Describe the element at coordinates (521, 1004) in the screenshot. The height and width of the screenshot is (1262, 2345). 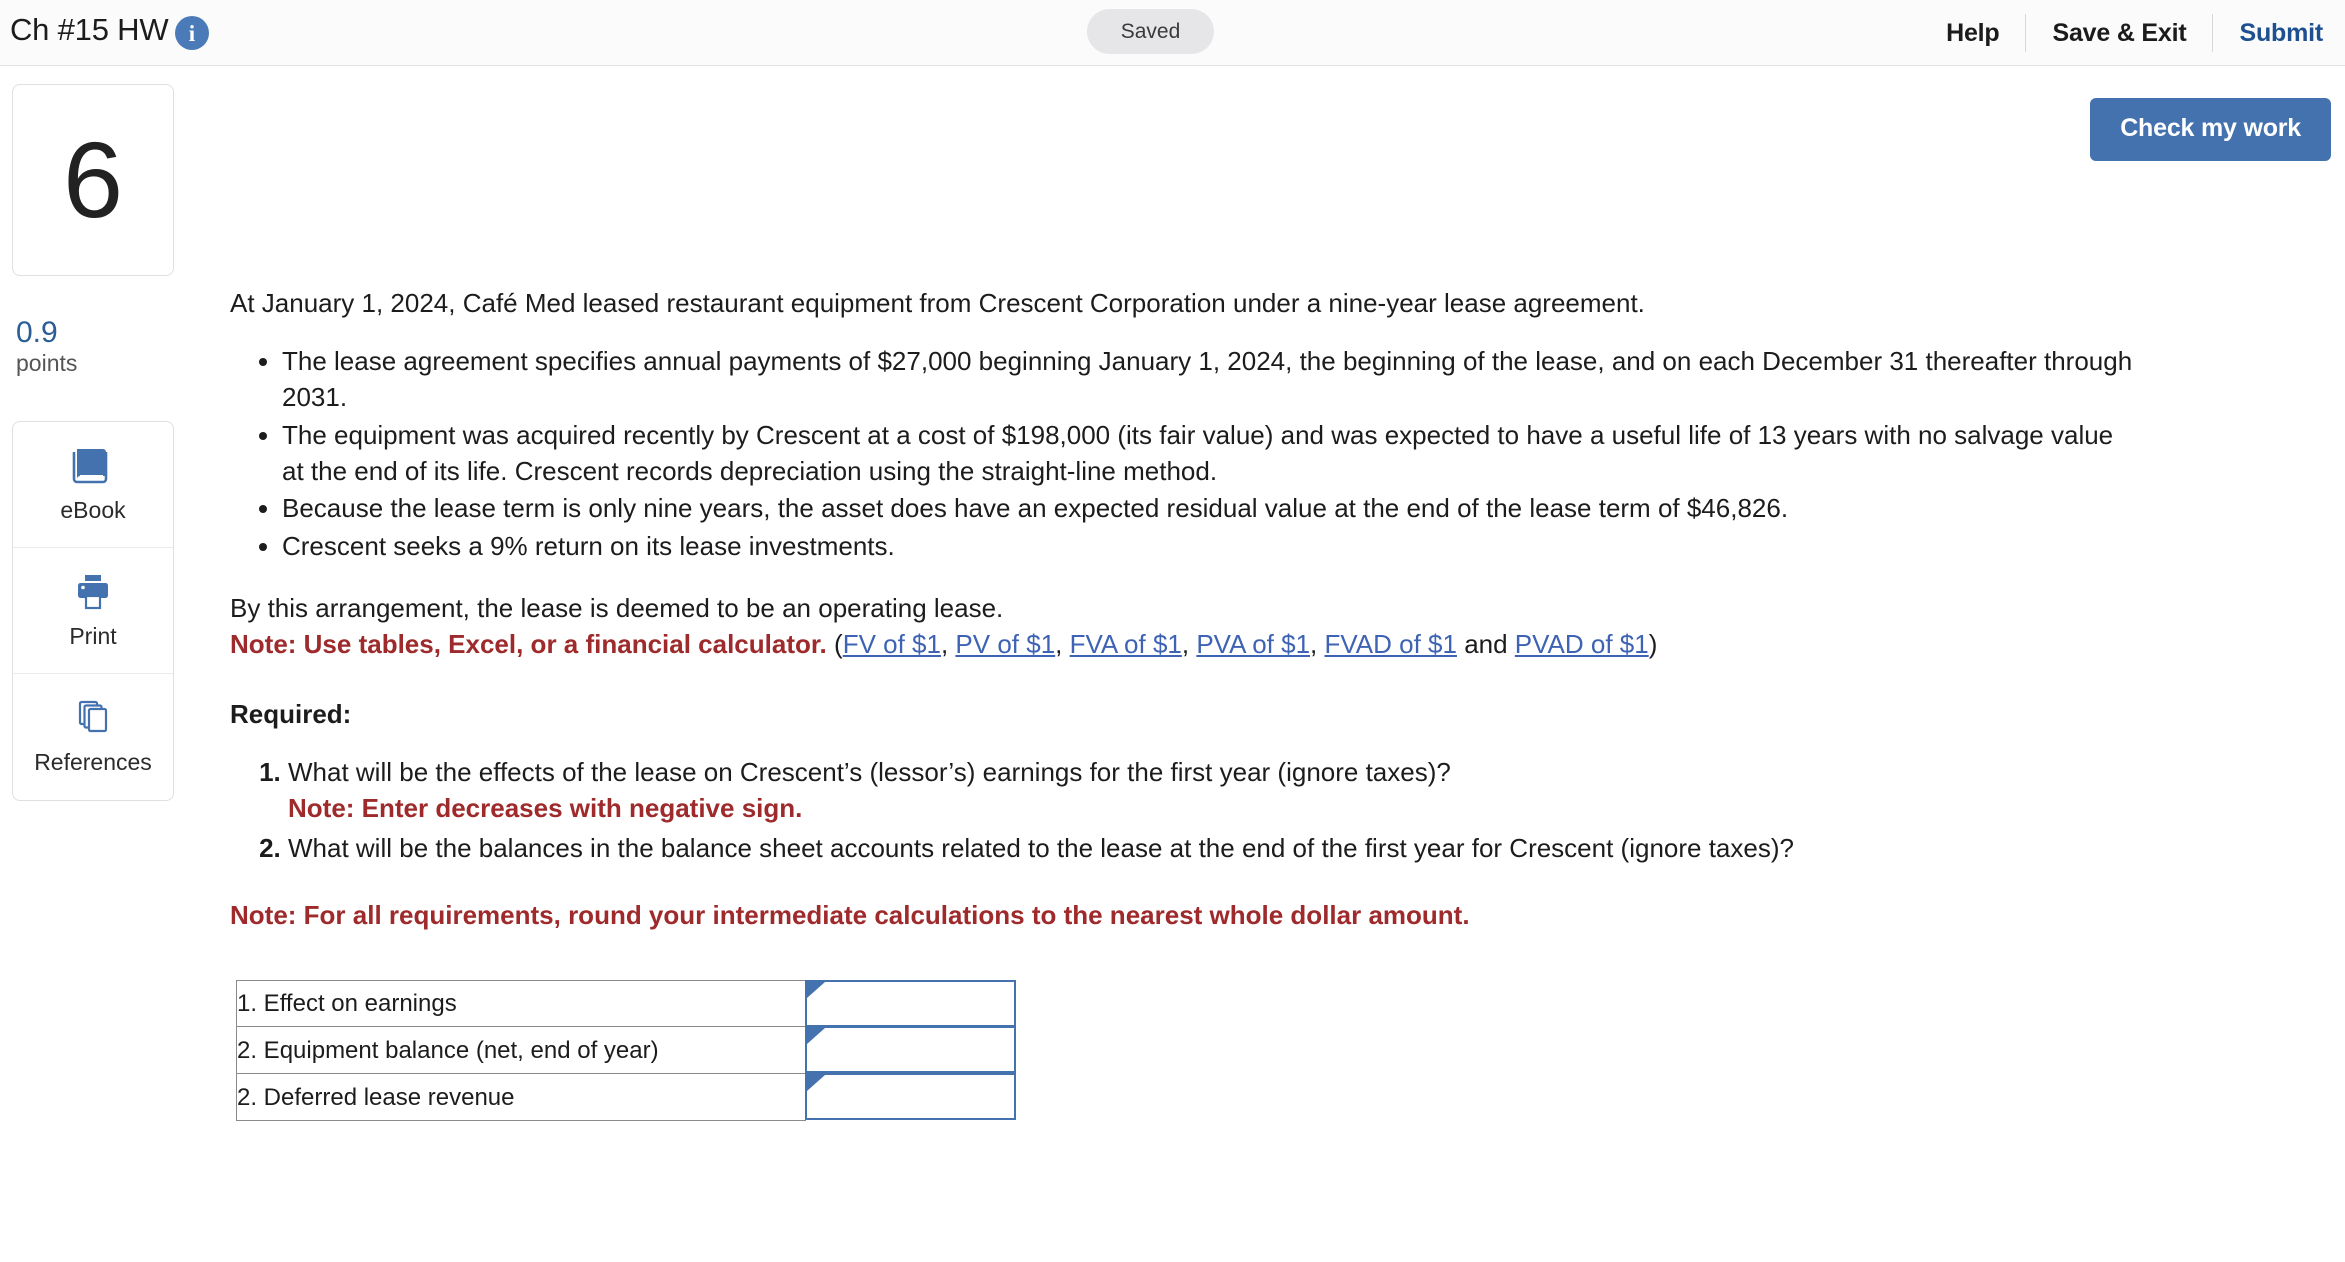
I see `answer-row-label: 1. Effect on earnings` at that location.